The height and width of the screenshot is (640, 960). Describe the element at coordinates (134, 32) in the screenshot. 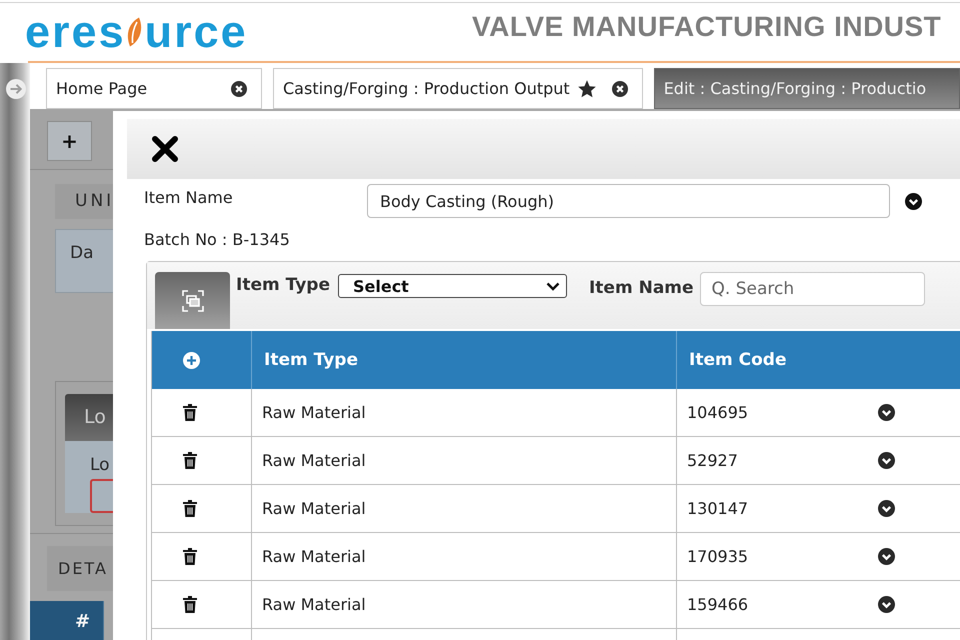

I see `leaf-icon` at that location.